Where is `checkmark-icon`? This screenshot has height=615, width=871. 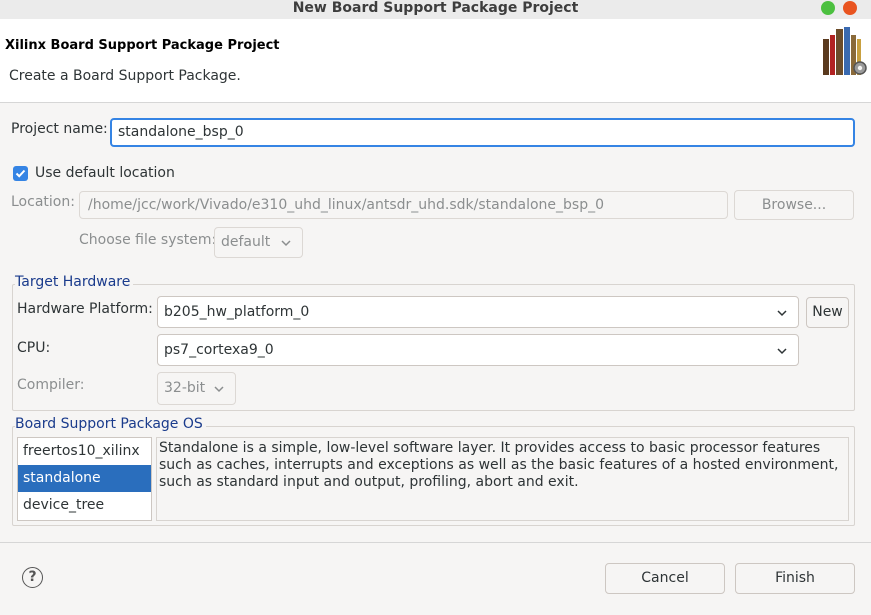
checkmark-icon is located at coordinates (20, 173).